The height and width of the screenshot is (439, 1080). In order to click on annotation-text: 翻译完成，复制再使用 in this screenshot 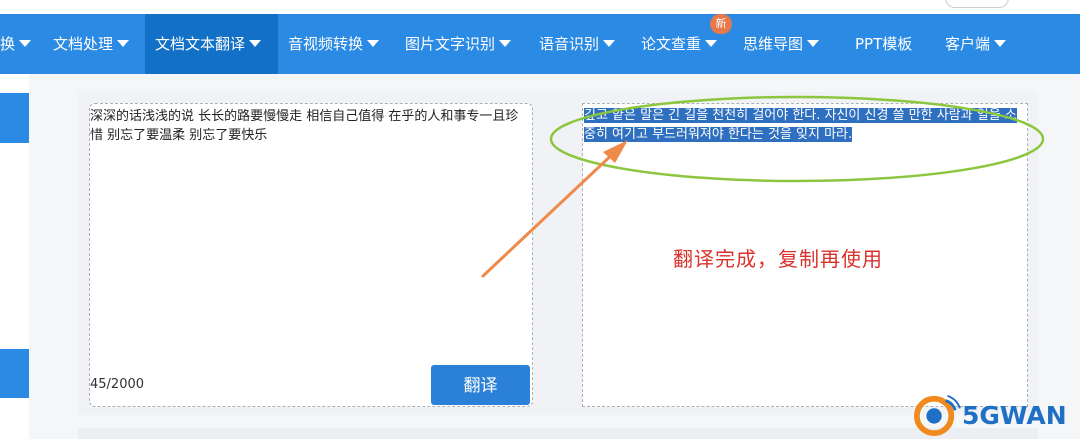, I will do `click(778, 259)`.